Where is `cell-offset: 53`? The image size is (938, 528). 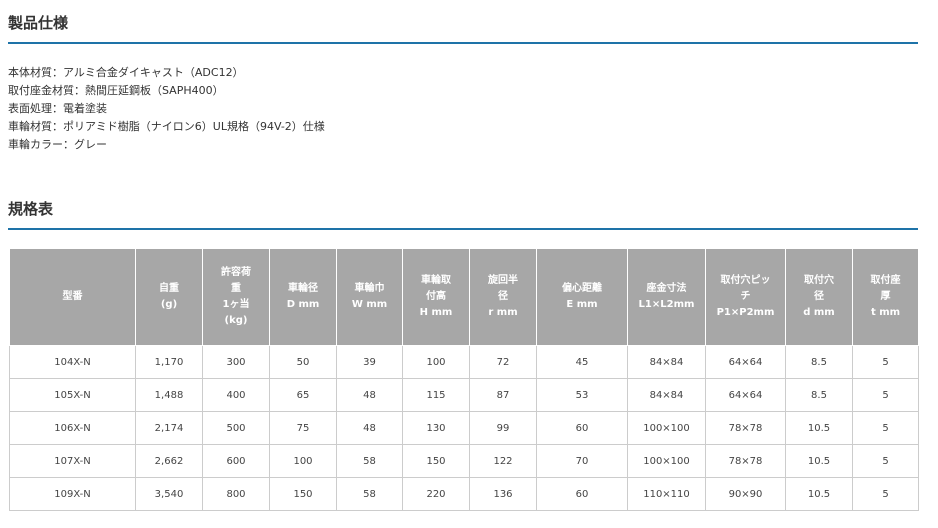 cell-offset: 53 is located at coordinates (582, 395).